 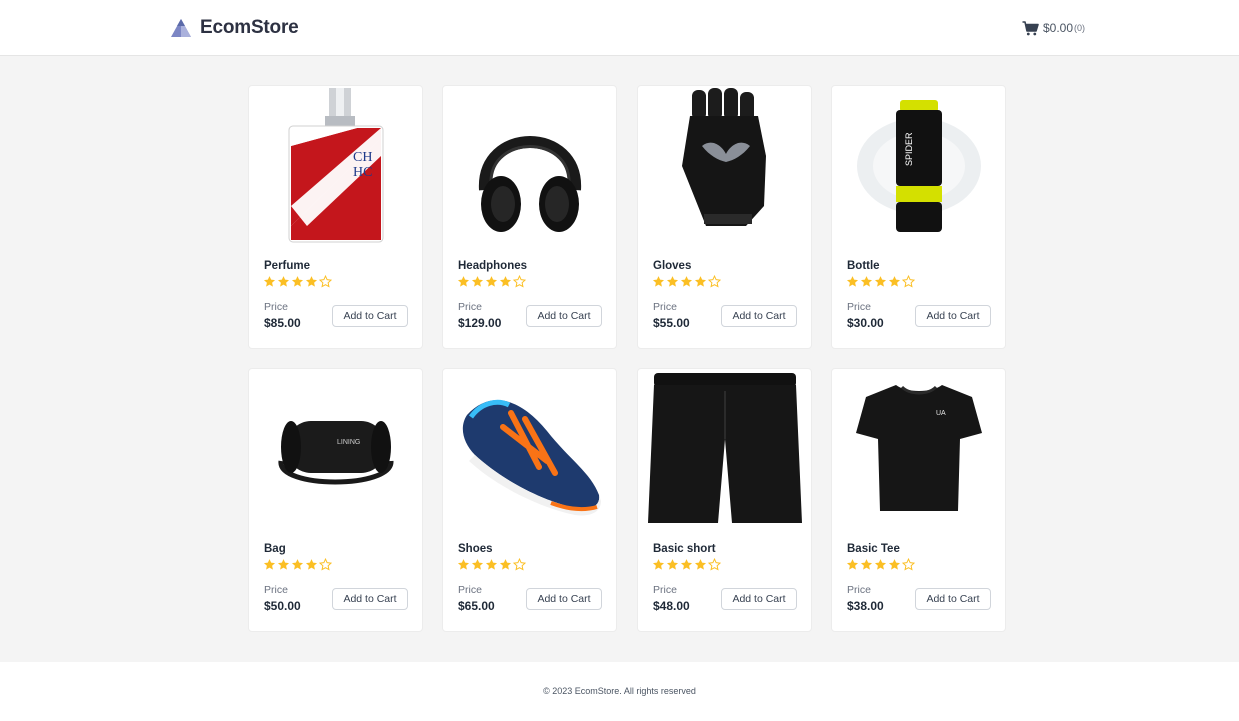 I want to click on store-logo: EcomStore, so click(x=234, y=28).